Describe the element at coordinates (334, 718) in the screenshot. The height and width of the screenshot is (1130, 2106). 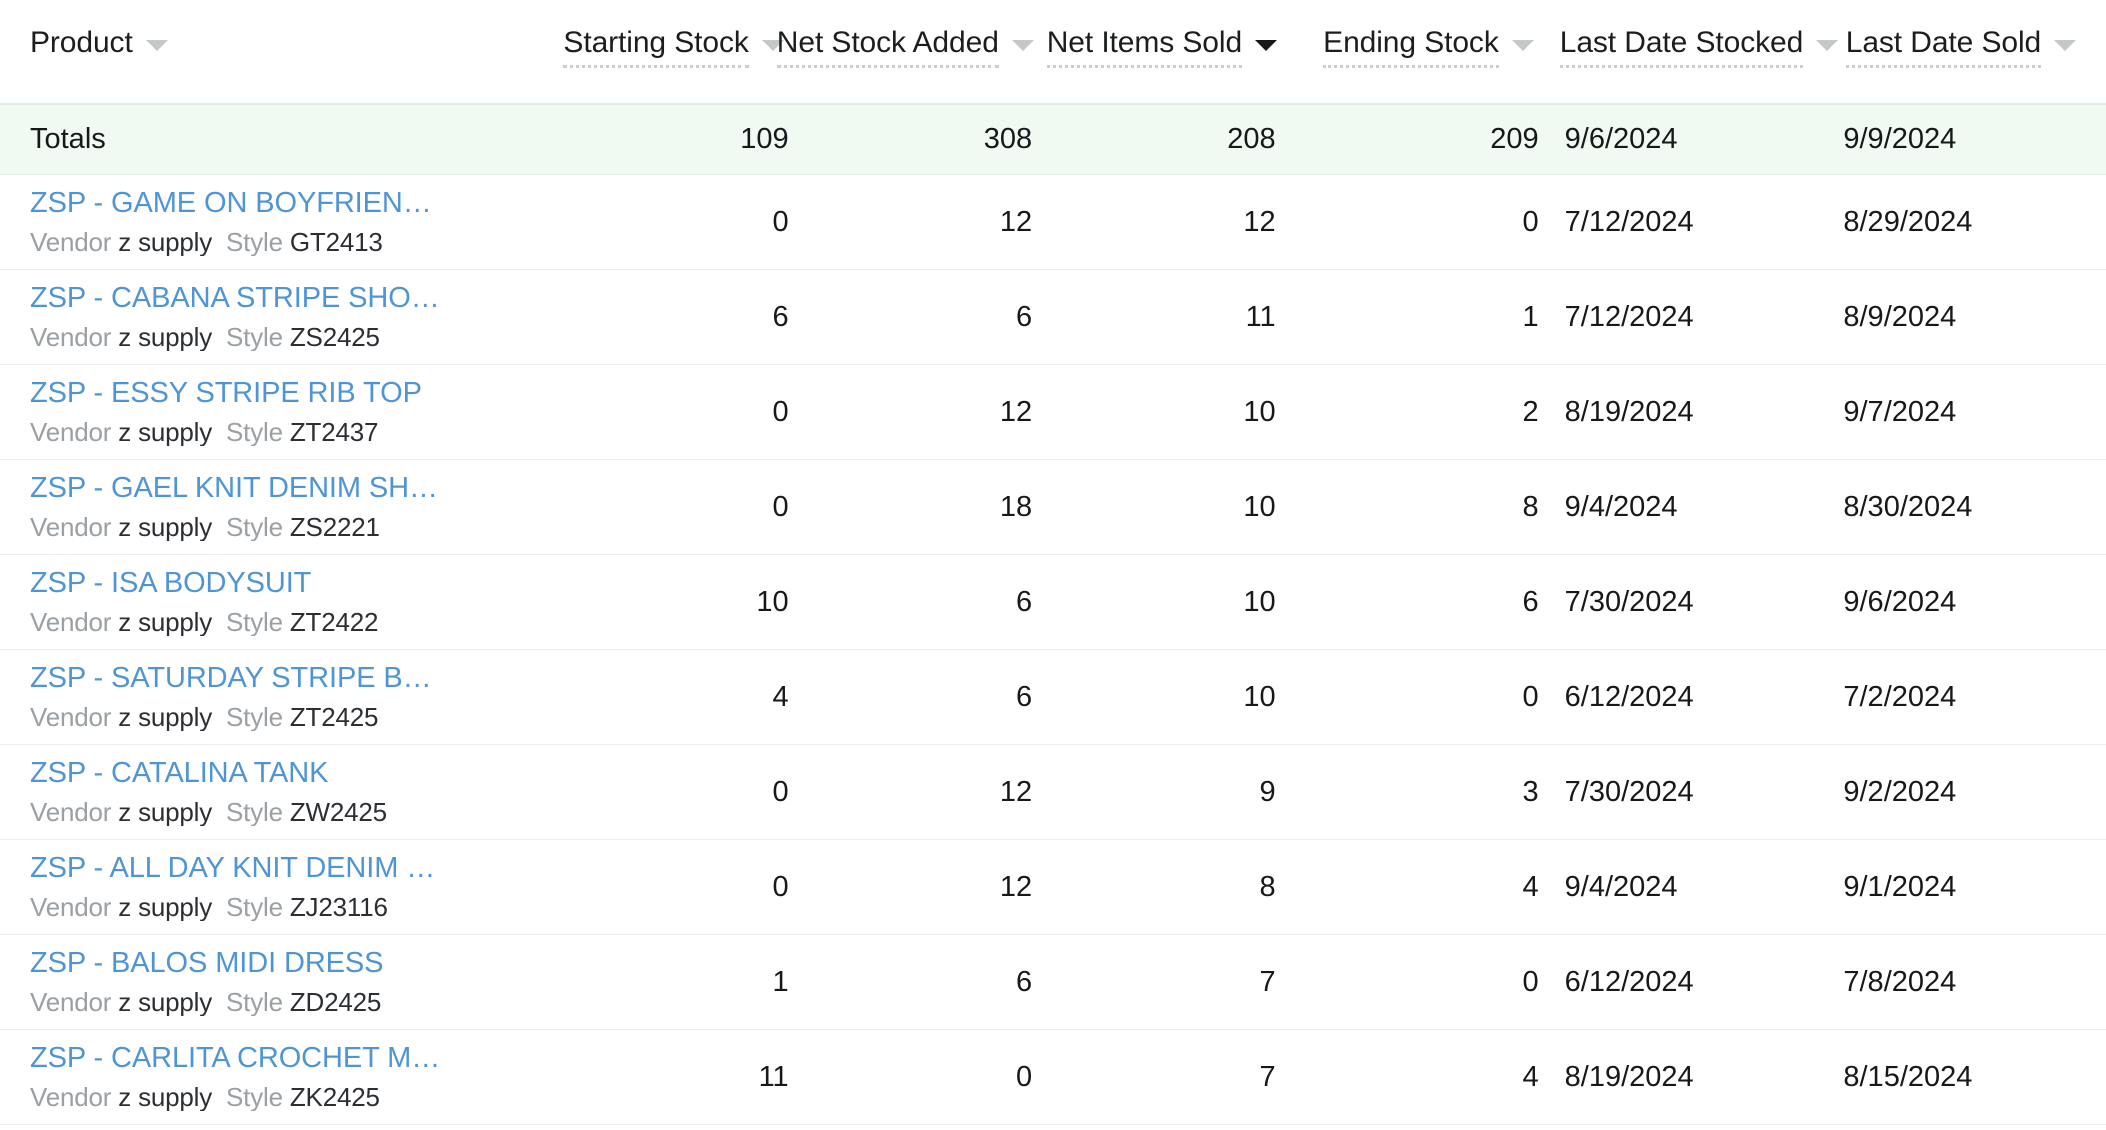
I see `style-value: ZT2425` at that location.